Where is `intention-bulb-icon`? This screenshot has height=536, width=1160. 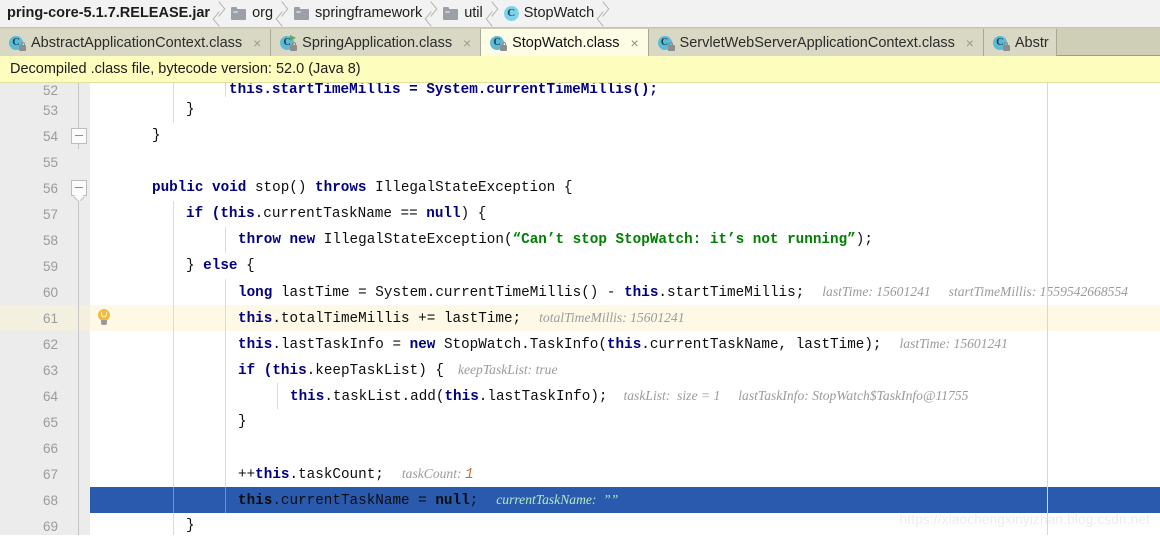 intention-bulb-icon is located at coordinates (104, 318).